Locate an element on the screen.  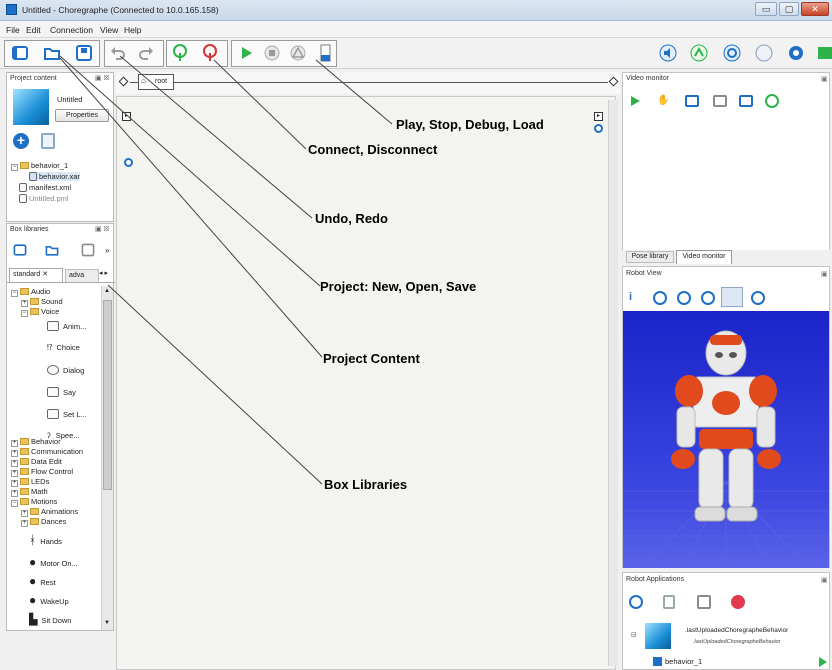
tab-pose-library: Pose library is located at coordinates (650, 257).